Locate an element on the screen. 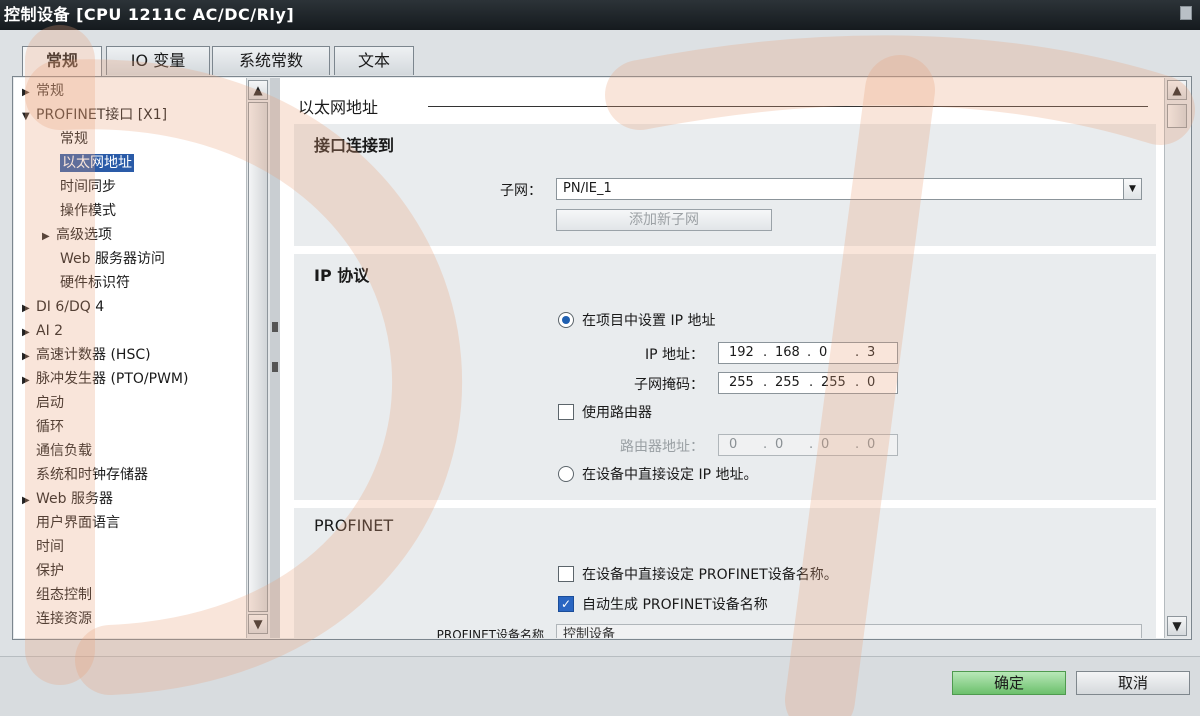 Image resolution: width=1200 pixels, height=716 pixels. window-close-icon is located at coordinates (1186, 13).